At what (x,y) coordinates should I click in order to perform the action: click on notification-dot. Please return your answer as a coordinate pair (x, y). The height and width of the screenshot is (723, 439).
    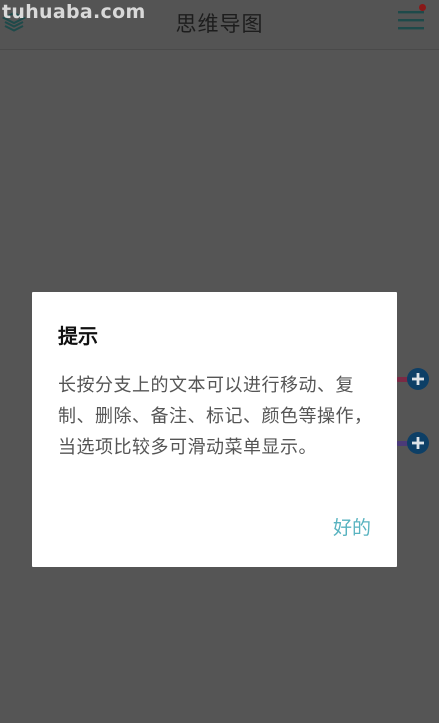
    Looking at the image, I should click on (422, 7).